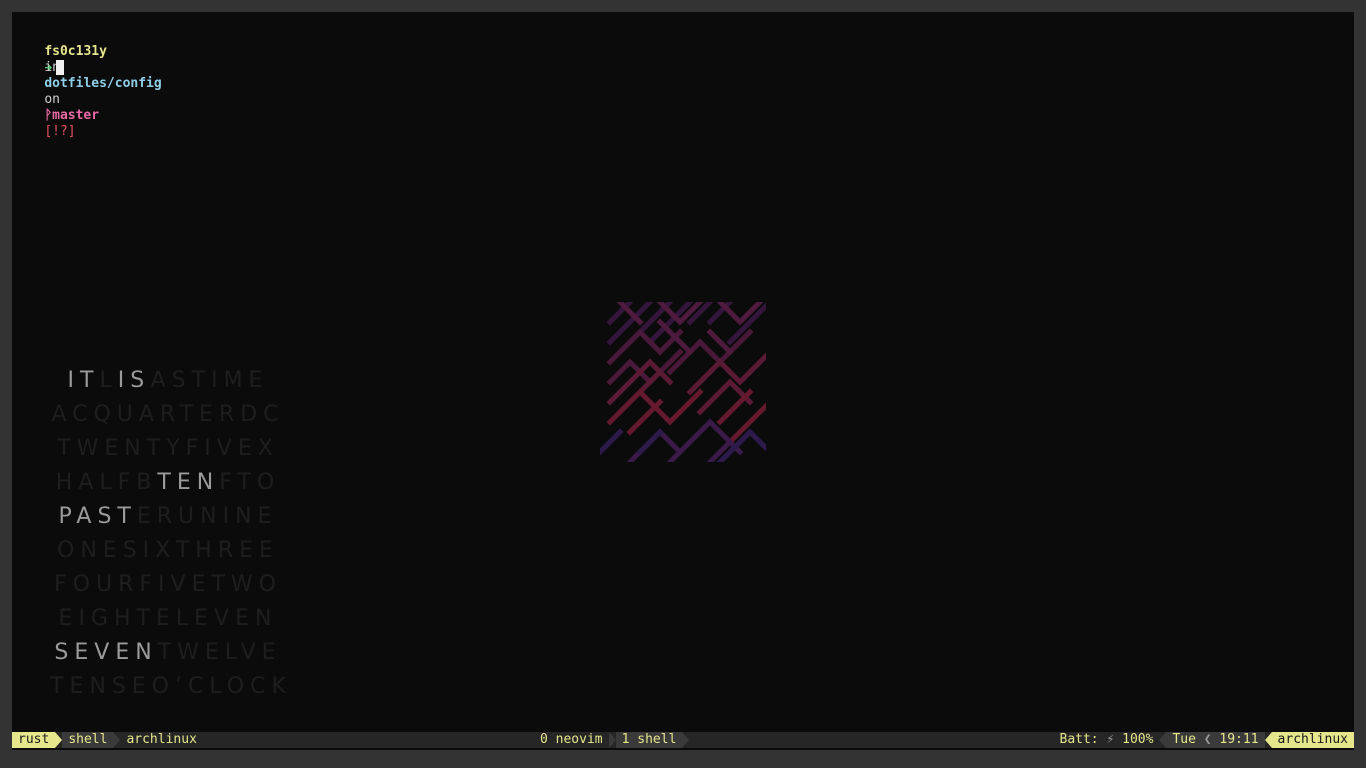  Describe the element at coordinates (579, 739) in the screenshot. I see `window-name: neovim` at that location.